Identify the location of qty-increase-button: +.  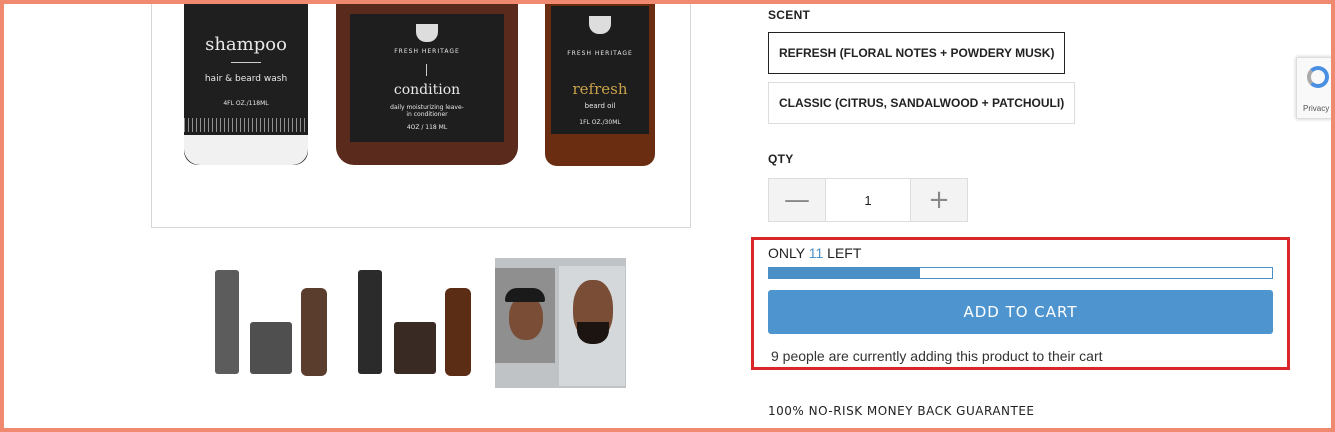
(939, 200).